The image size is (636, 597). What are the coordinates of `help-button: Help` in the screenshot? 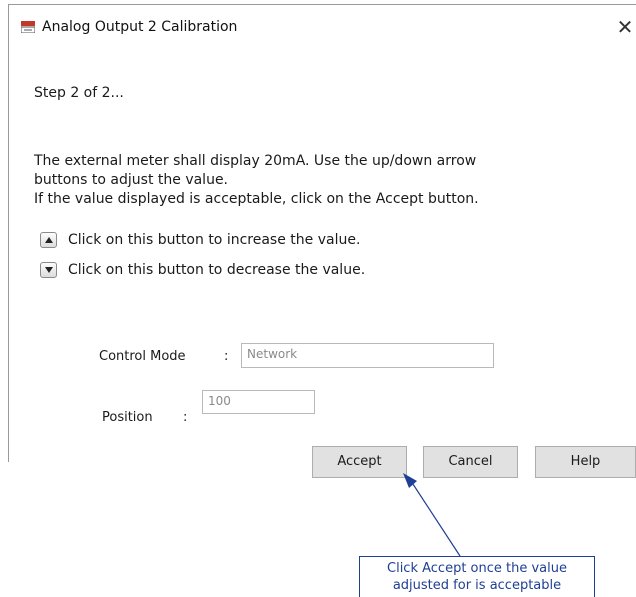 It's located at (585, 462).